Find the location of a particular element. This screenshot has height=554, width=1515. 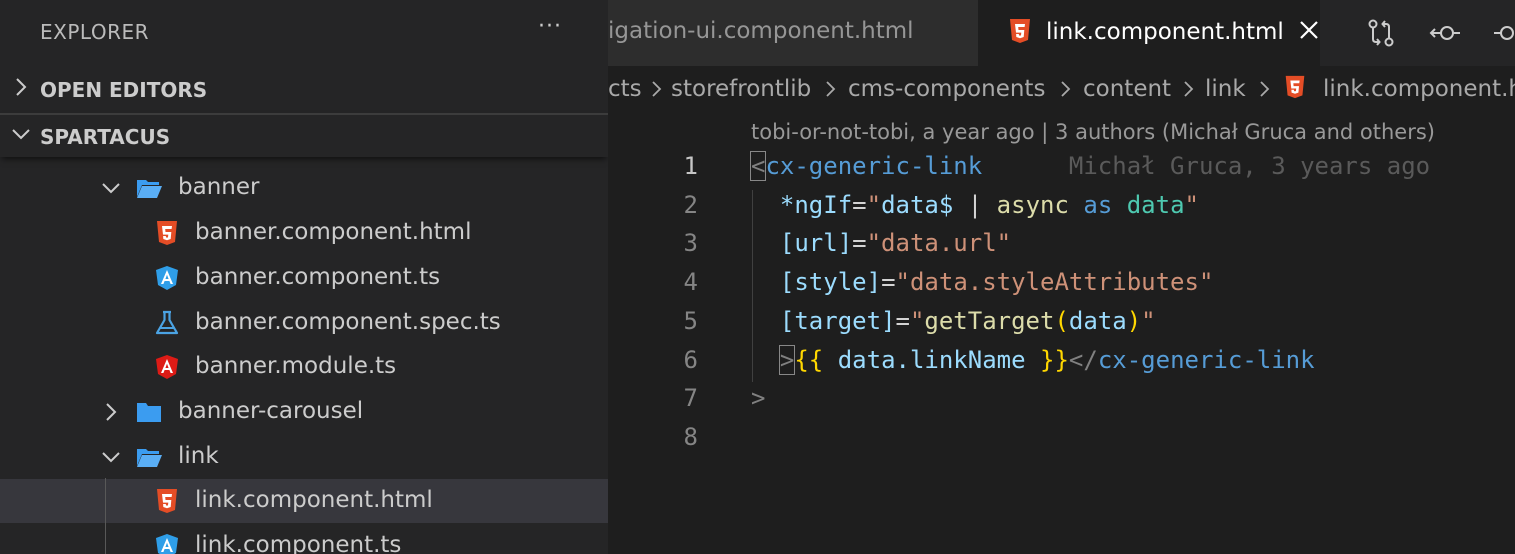

paren: ) is located at coordinates (1134, 321).